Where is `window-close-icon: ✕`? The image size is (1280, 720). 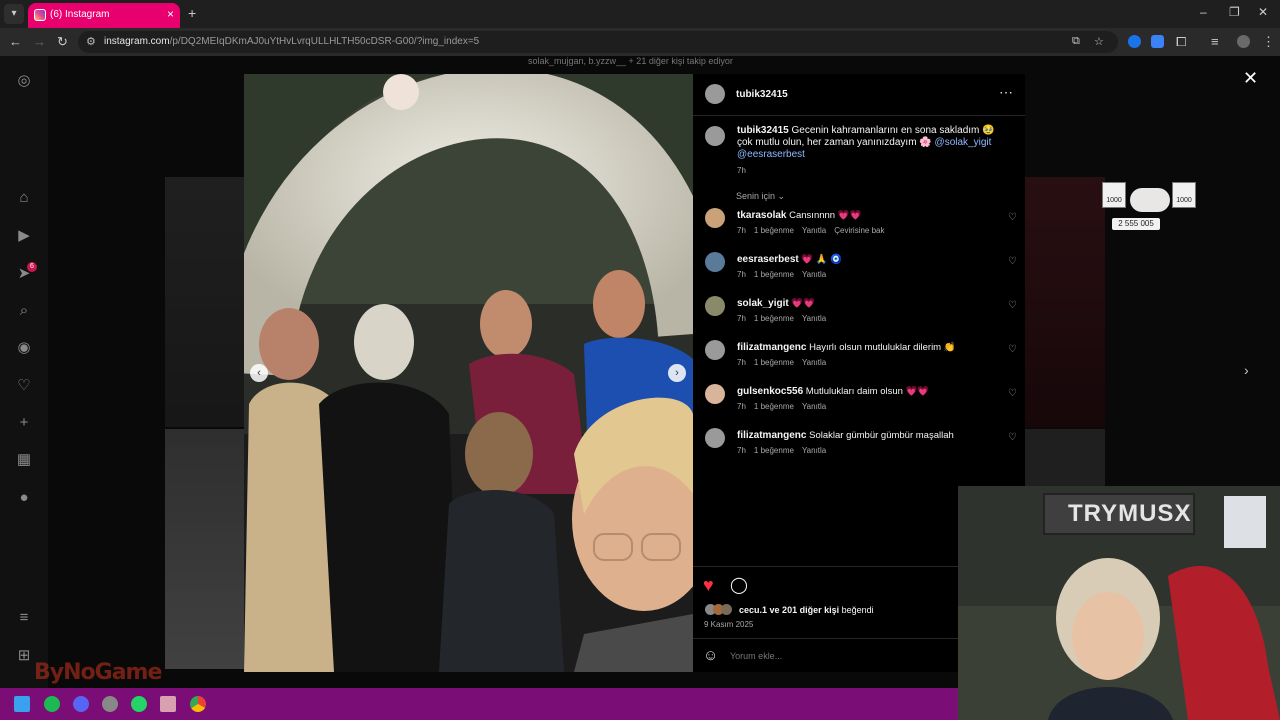 window-close-icon: ✕ is located at coordinates (1263, 12).